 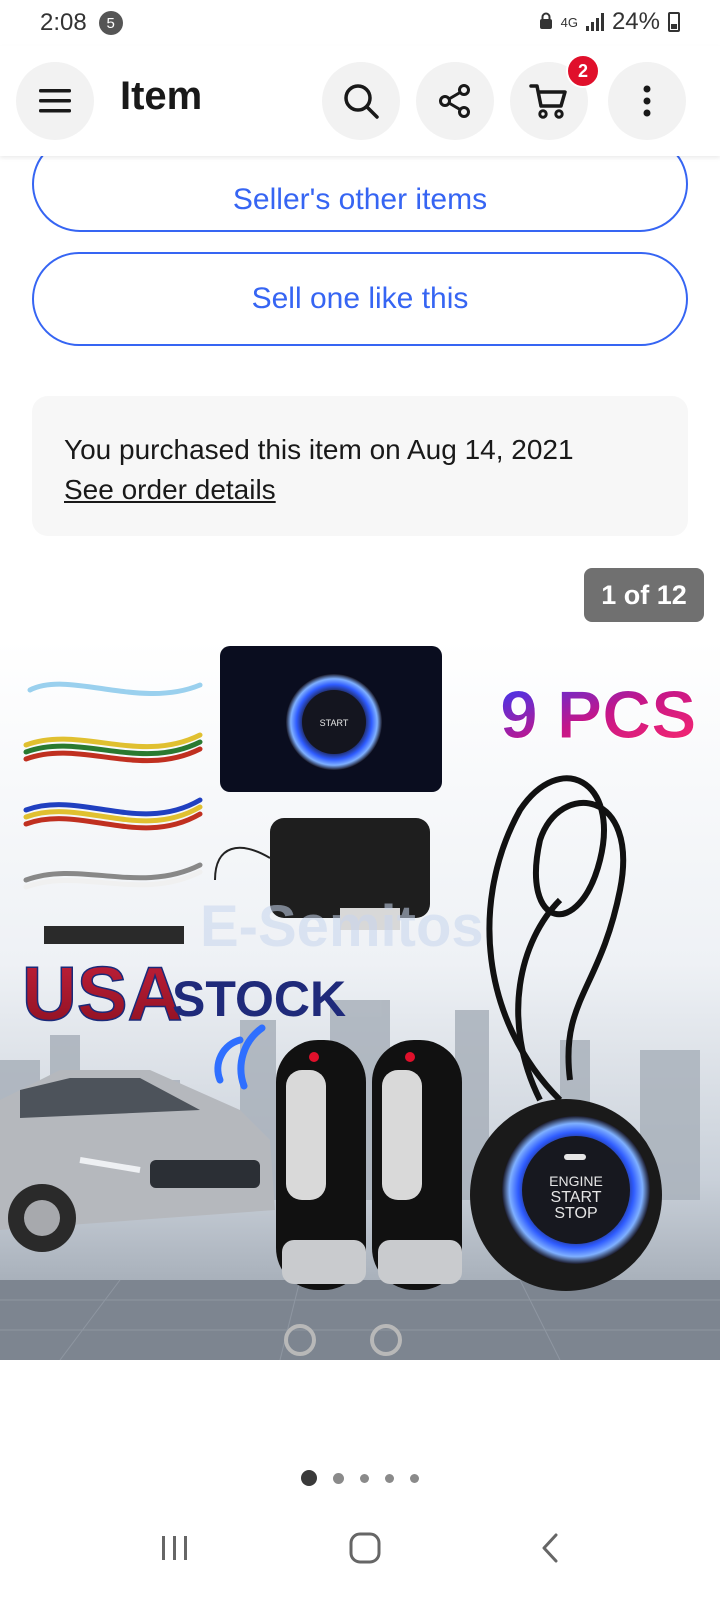 I want to click on share-button, so click(x=455, y=101).